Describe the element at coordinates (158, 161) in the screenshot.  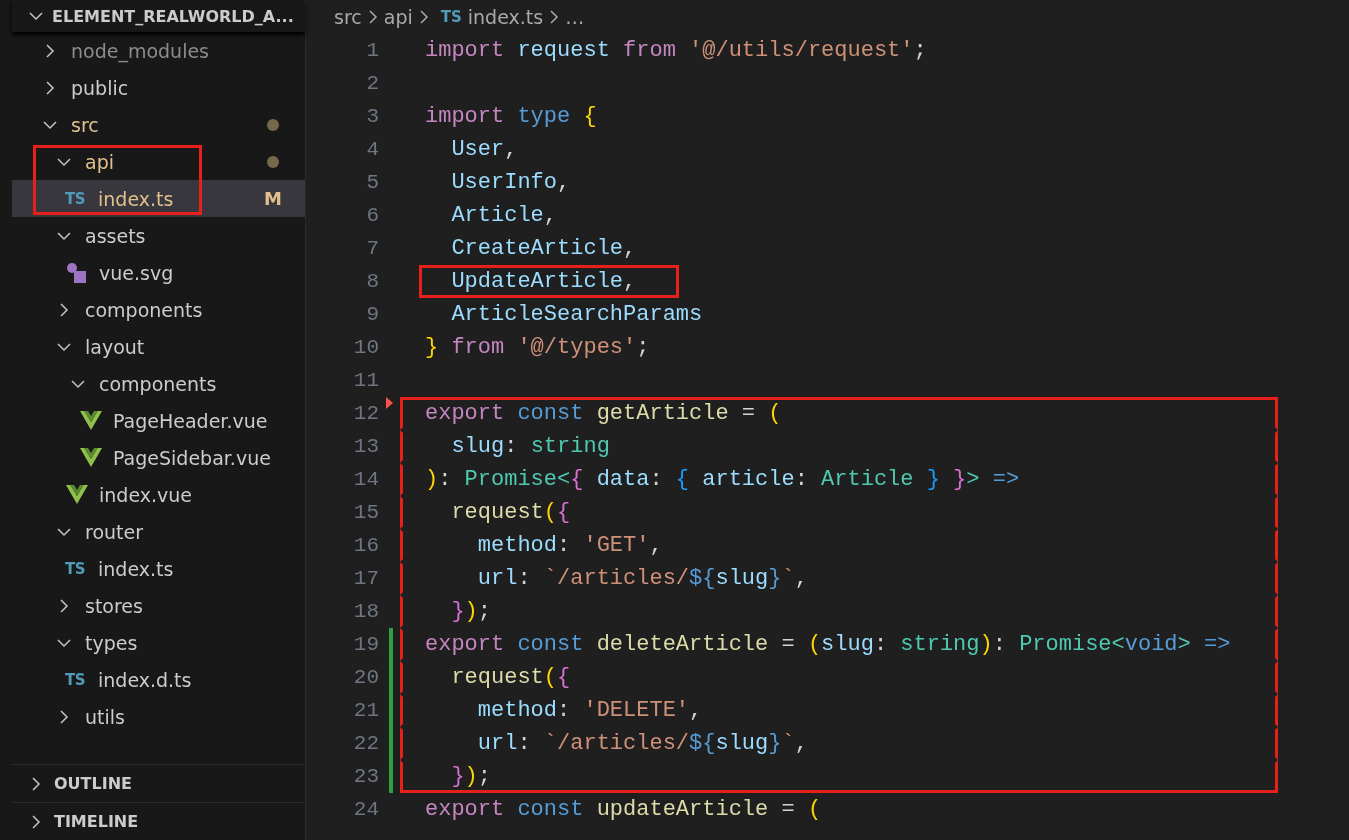
I see `folder-item: api` at that location.